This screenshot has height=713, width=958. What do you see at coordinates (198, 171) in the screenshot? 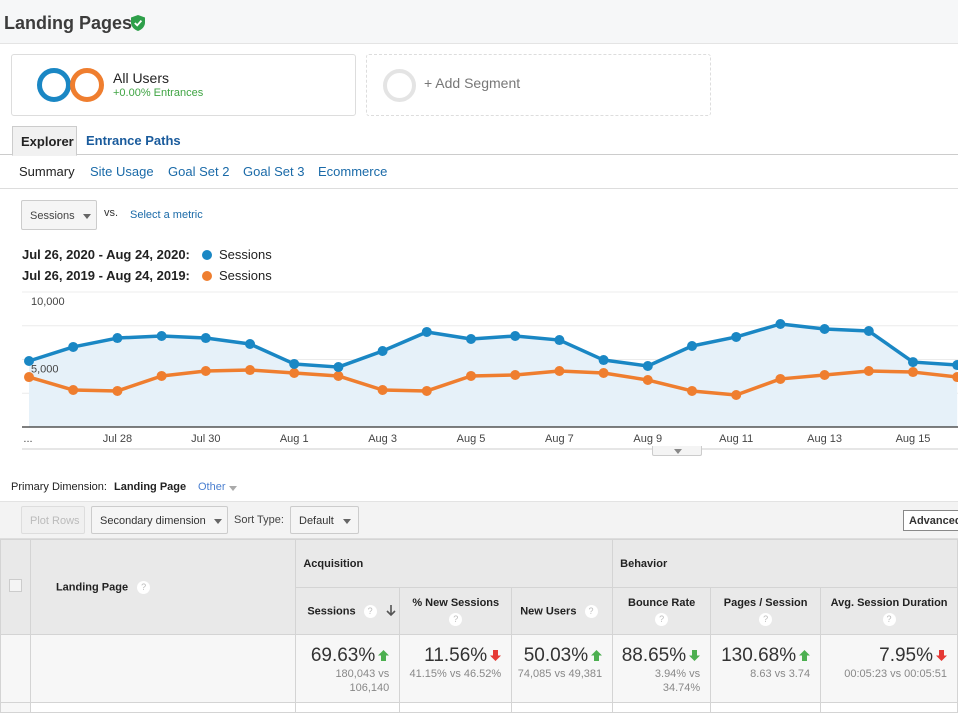
I see `subtab-goal-set-2: Goal Set 2` at bounding box center [198, 171].